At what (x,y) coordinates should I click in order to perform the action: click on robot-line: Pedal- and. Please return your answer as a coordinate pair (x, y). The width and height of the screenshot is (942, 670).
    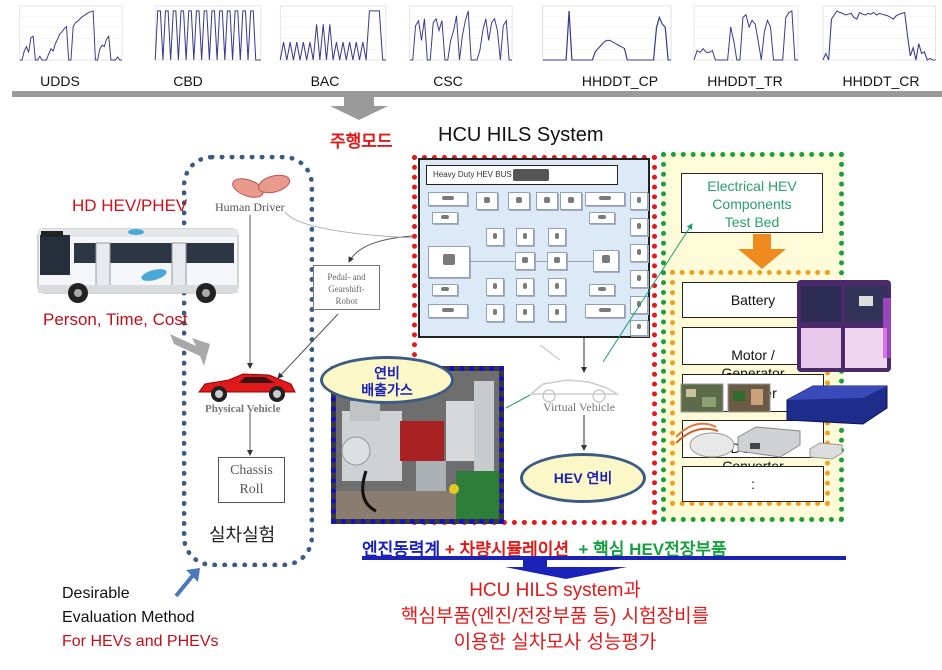
    Looking at the image, I should click on (346, 277).